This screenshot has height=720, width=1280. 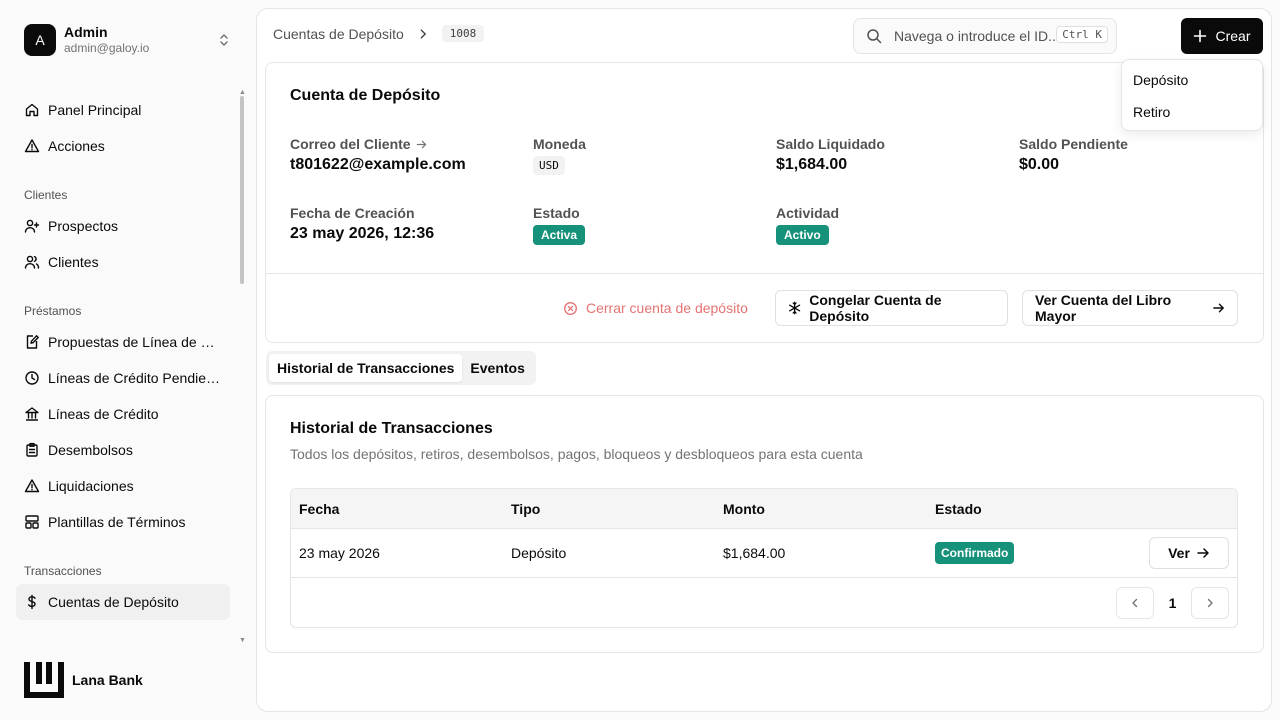 I want to click on view-button-label: Ver, so click(x=1179, y=553).